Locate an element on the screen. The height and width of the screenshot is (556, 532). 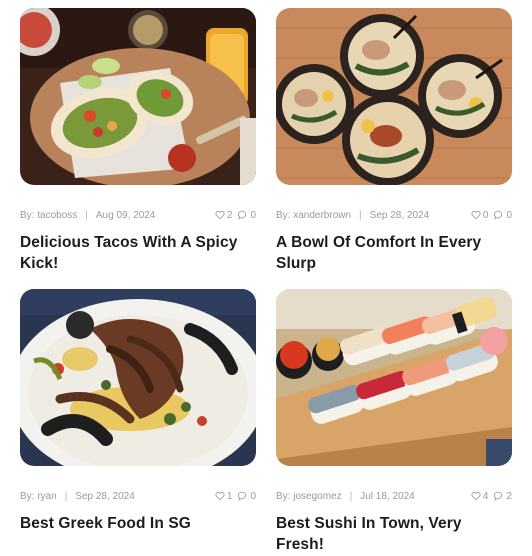
post-author: By: ryan is located at coordinates (38, 496).